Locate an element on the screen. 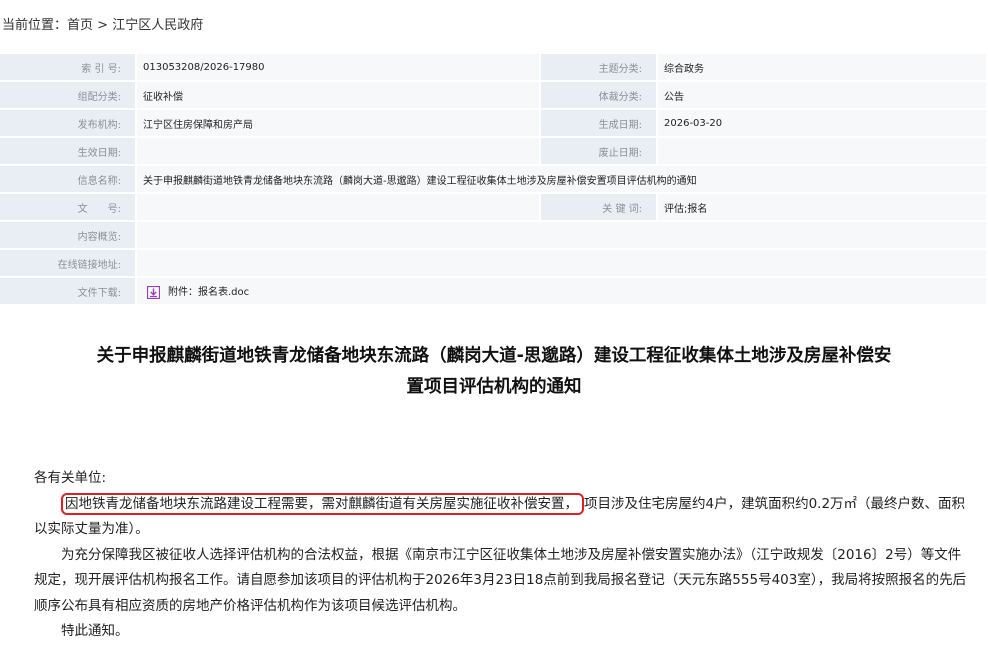 This screenshot has width=988, height=645. doc-number-label: 文 号: is located at coordinates (68, 207).